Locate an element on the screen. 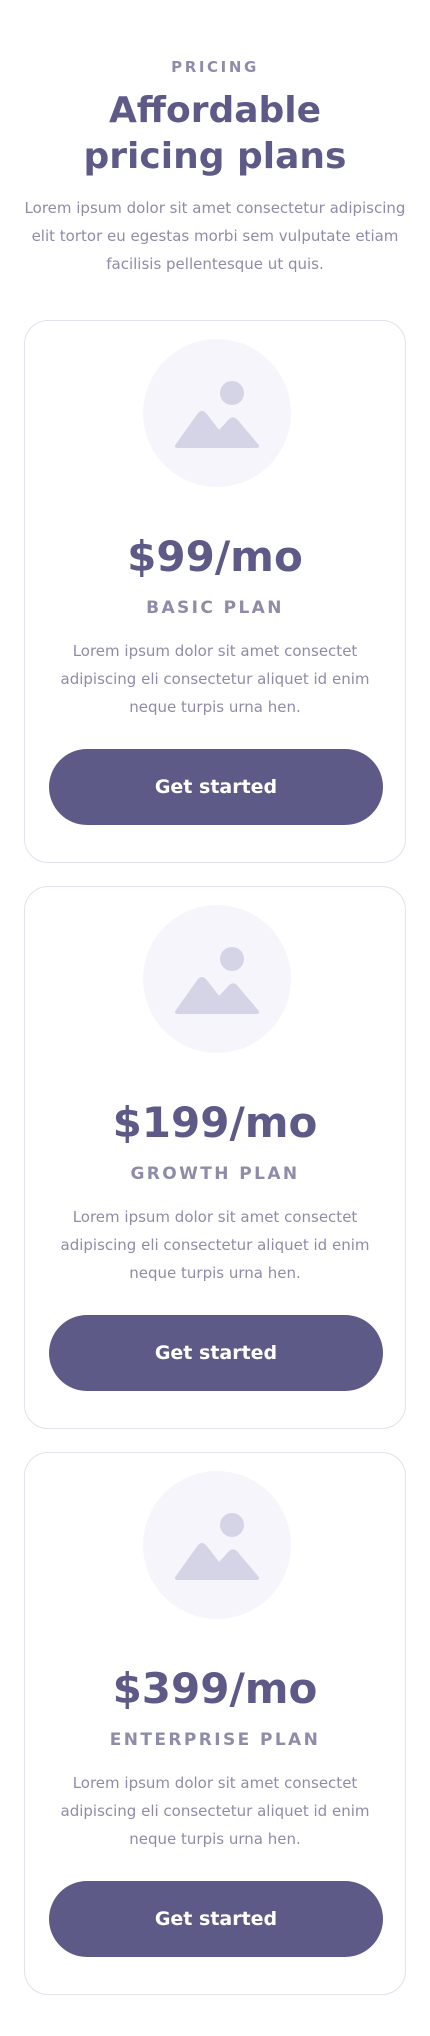  plan-name: ENTERPRISE PLAN is located at coordinates (215, 1740).